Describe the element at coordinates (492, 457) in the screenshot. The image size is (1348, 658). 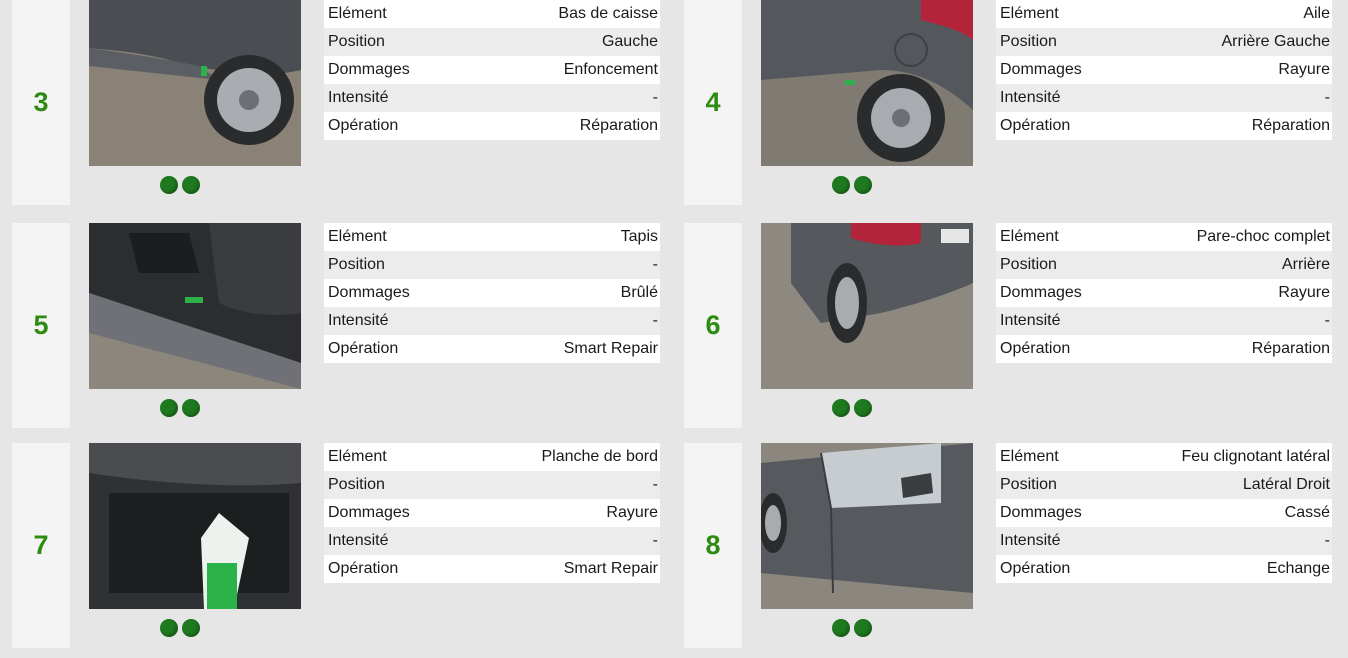
I see `detail-row-element: Elément Planche de bord` at that location.